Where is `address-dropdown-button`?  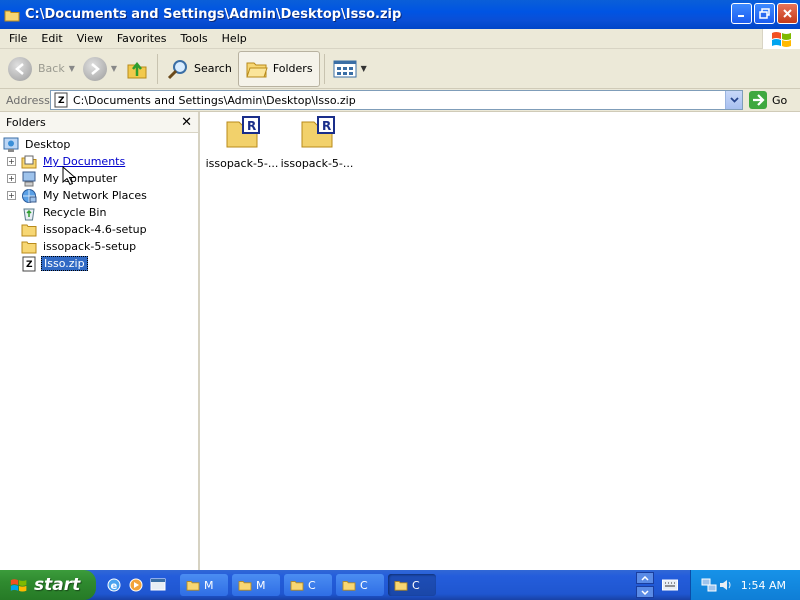
address-dropdown-button is located at coordinates (733, 100).